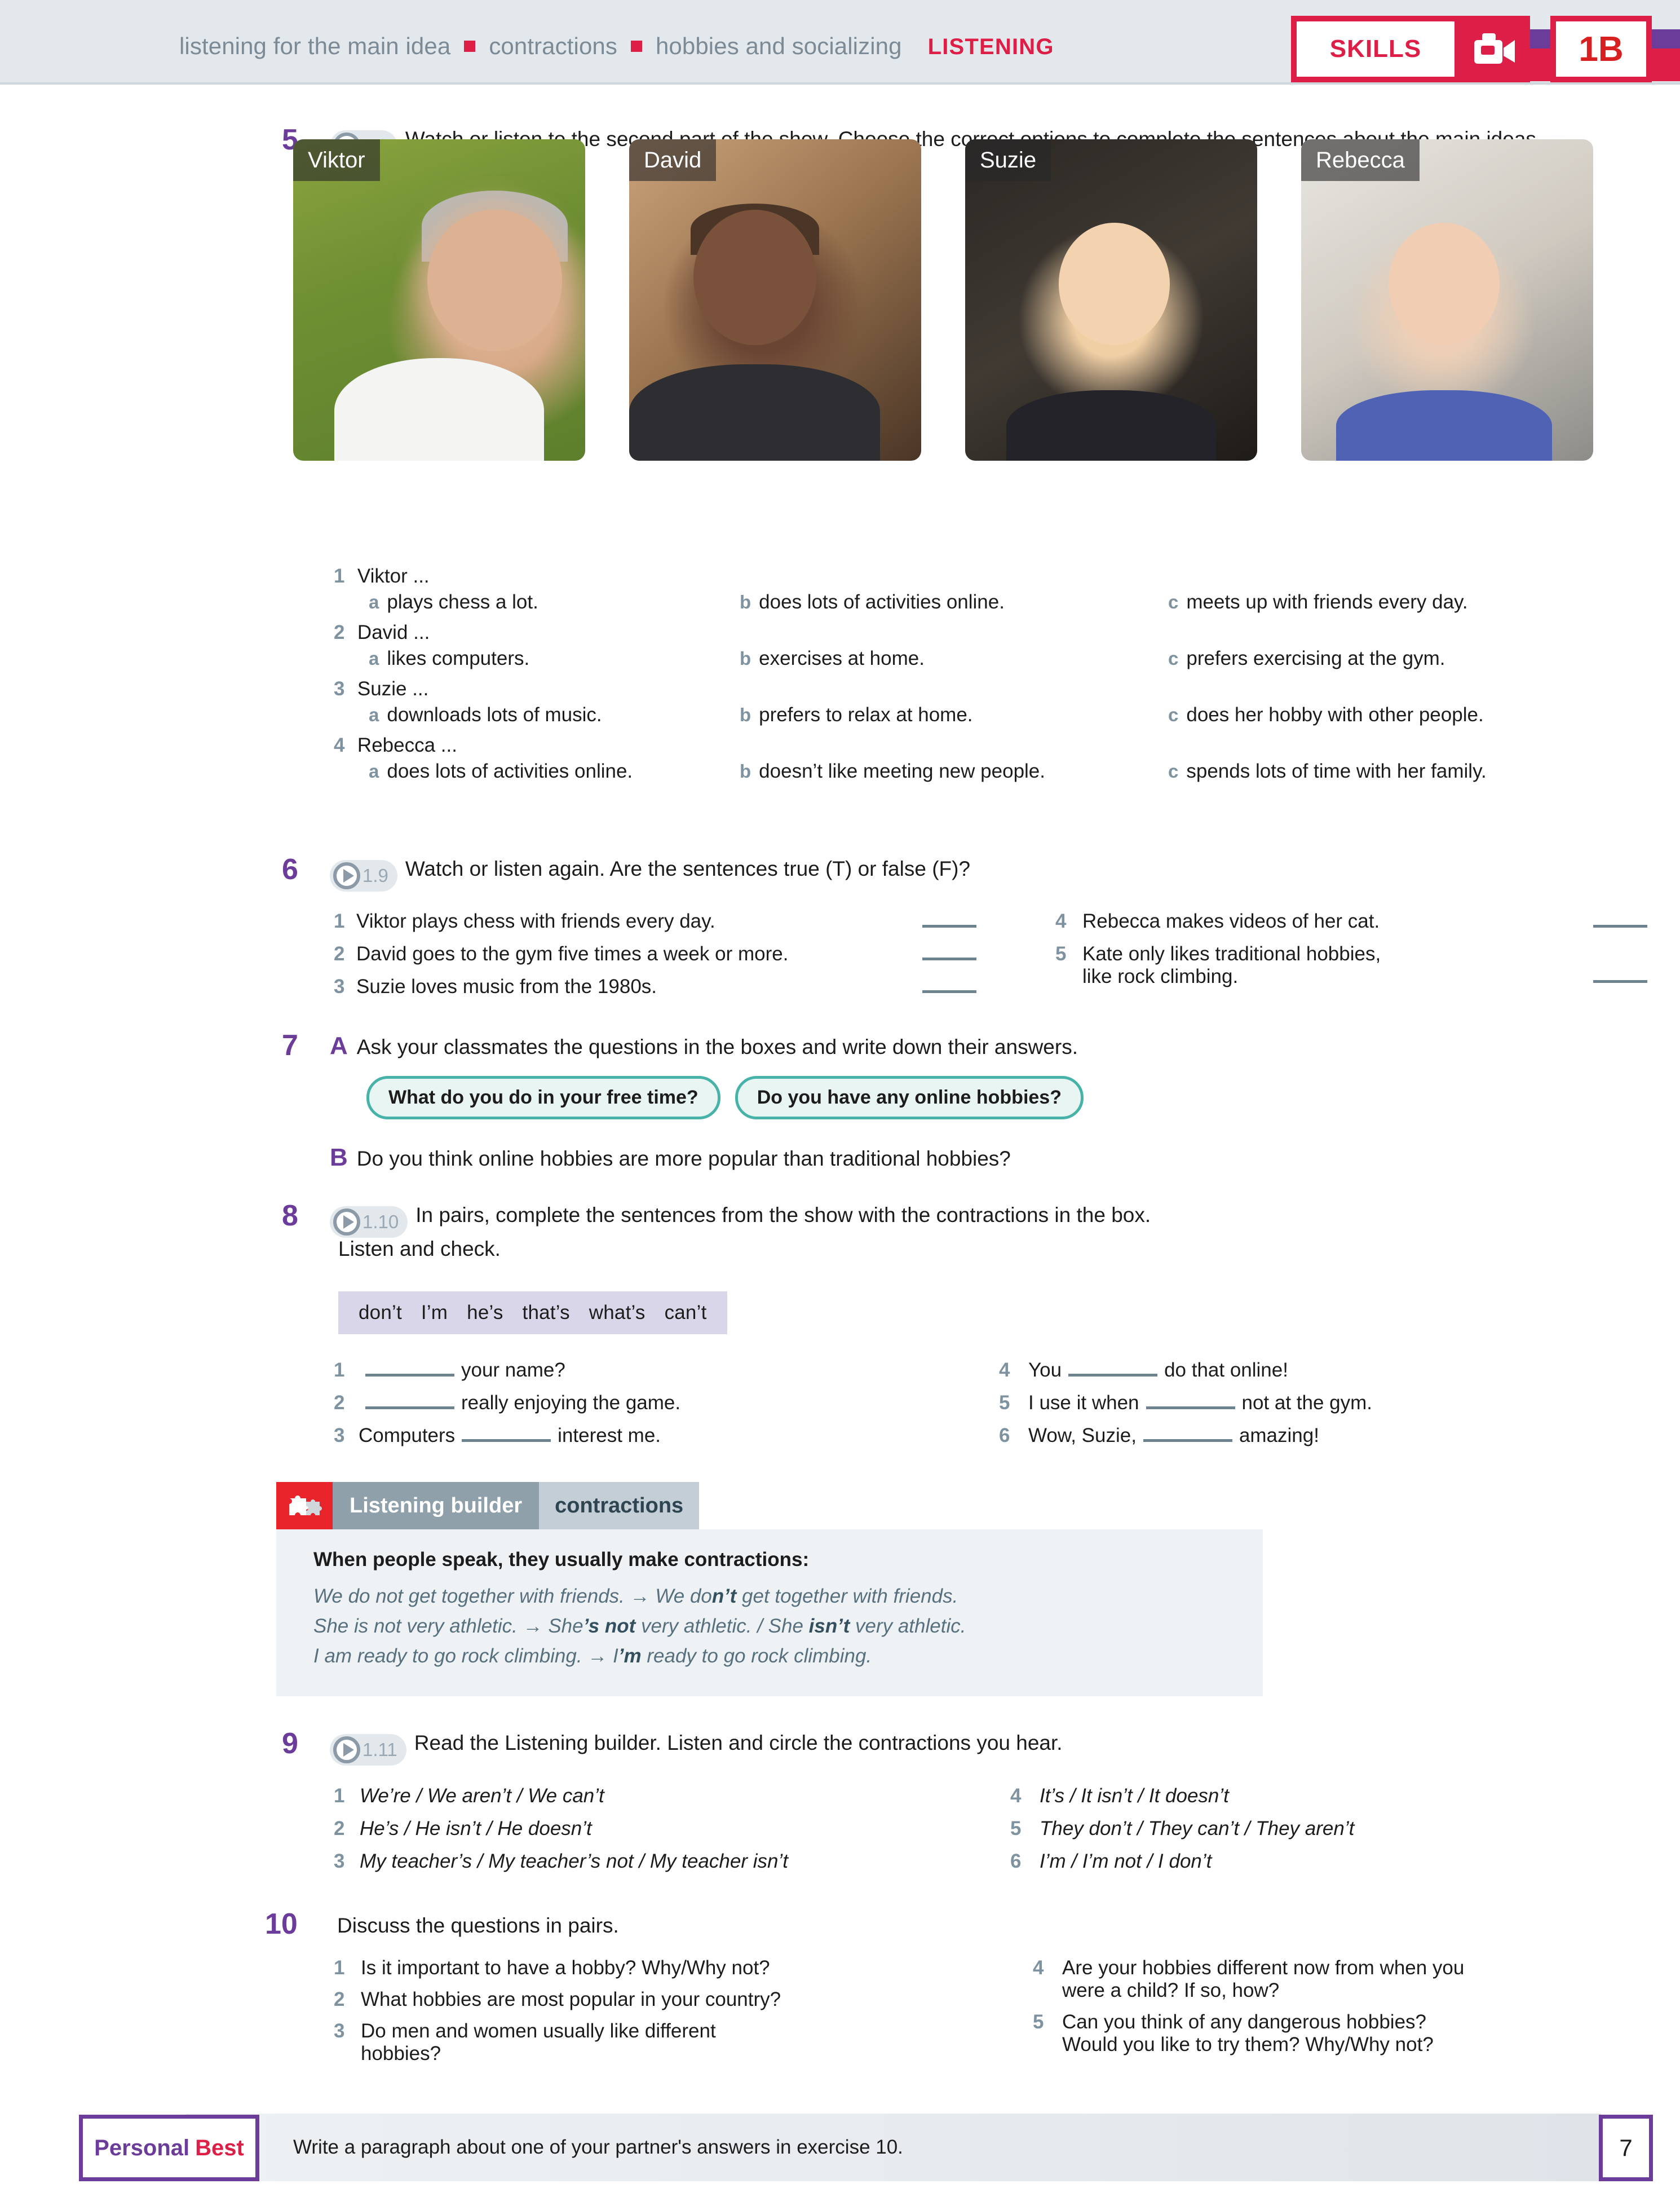  What do you see at coordinates (219, 2147) in the screenshot?
I see `personal-best-word-2: Best` at bounding box center [219, 2147].